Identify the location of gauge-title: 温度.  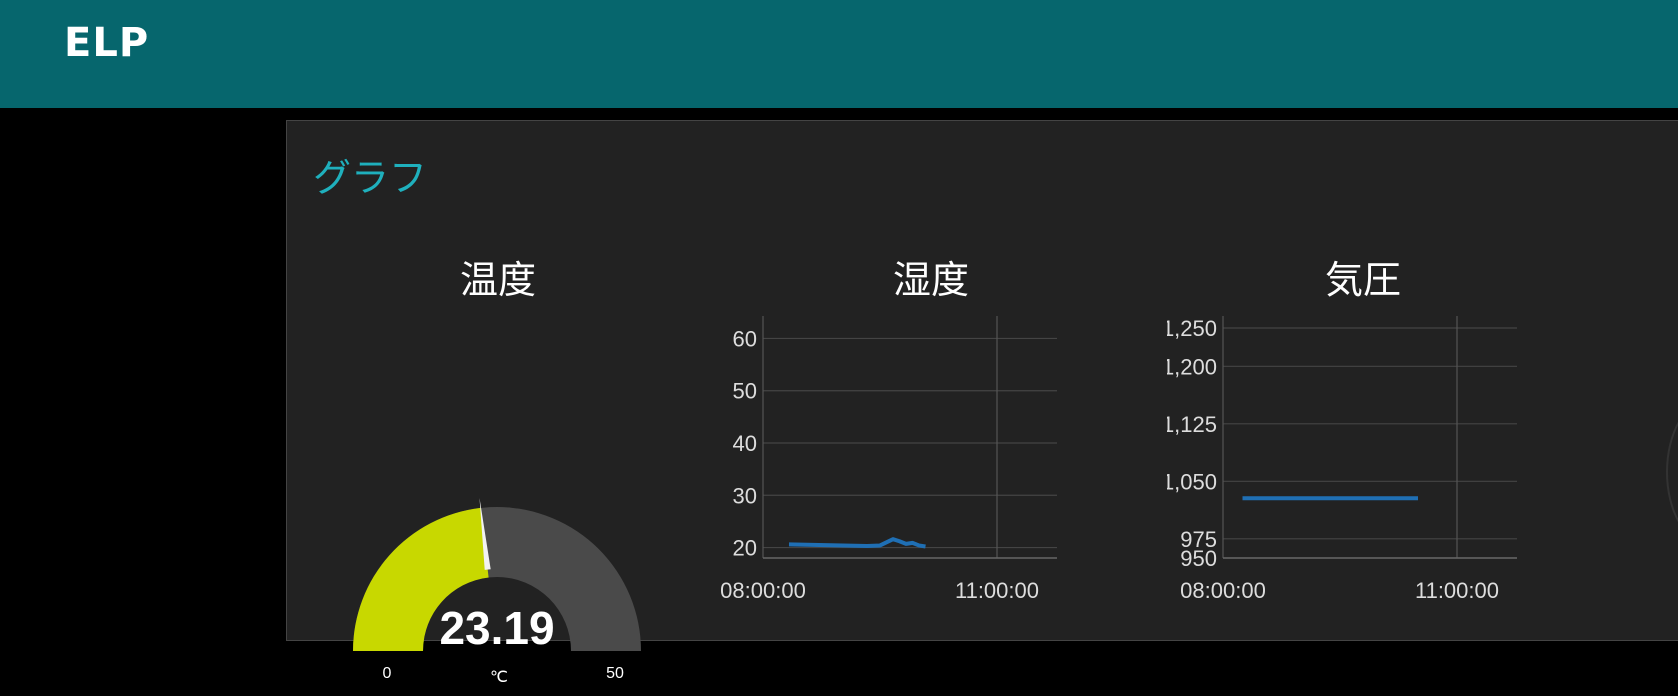
(497, 280).